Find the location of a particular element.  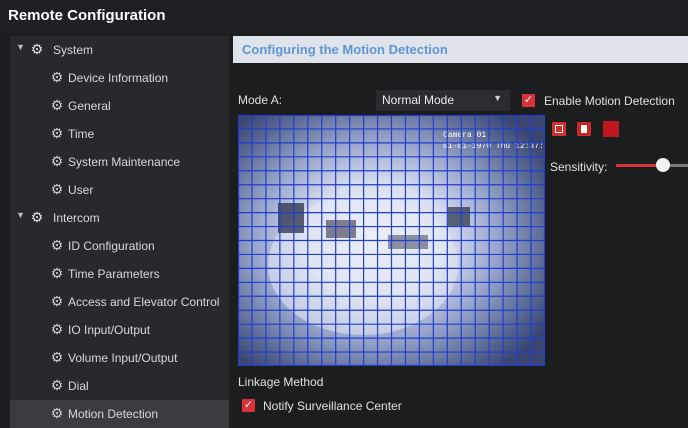

sidebar-item-io-input-output: ⚙ IO Input/Output is located at coordinates (119, 330).